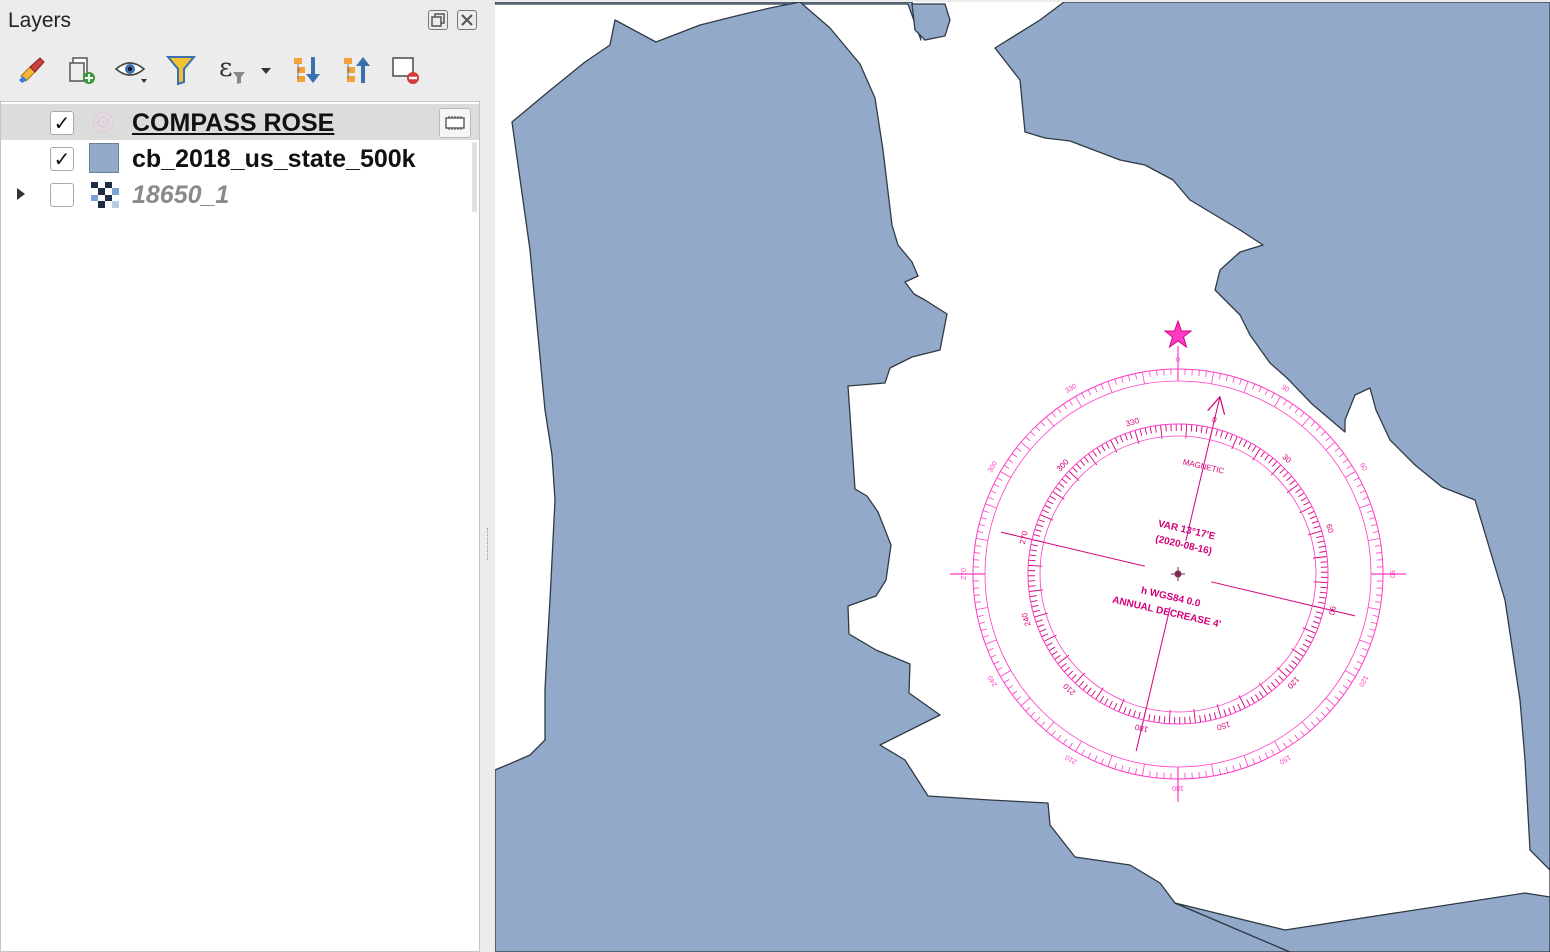  Describe the element at coordinates (1286, 458) in the screenshot. I see `rose-magnetic-degree-label: 30` at that location.